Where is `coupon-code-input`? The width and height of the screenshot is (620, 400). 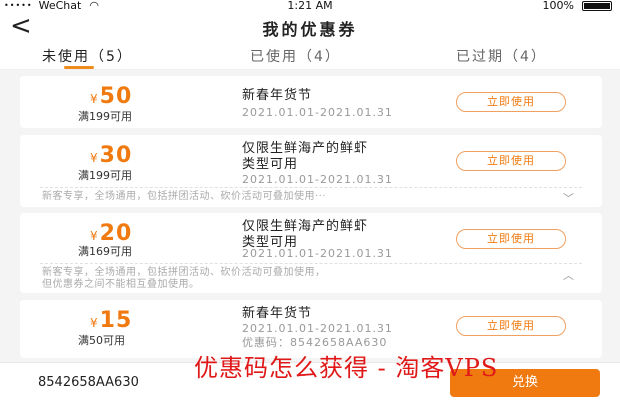 coupon-code-input is located at coordinates (109, 382).